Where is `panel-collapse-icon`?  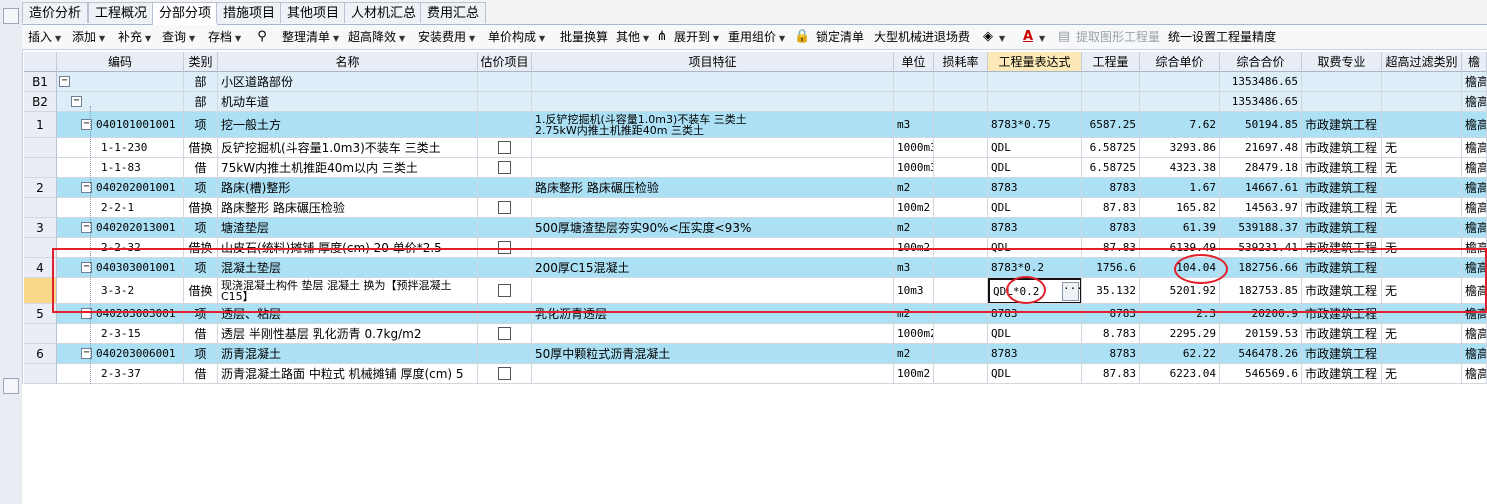
panel-collapse-icon is located at coordinates (11, 16).